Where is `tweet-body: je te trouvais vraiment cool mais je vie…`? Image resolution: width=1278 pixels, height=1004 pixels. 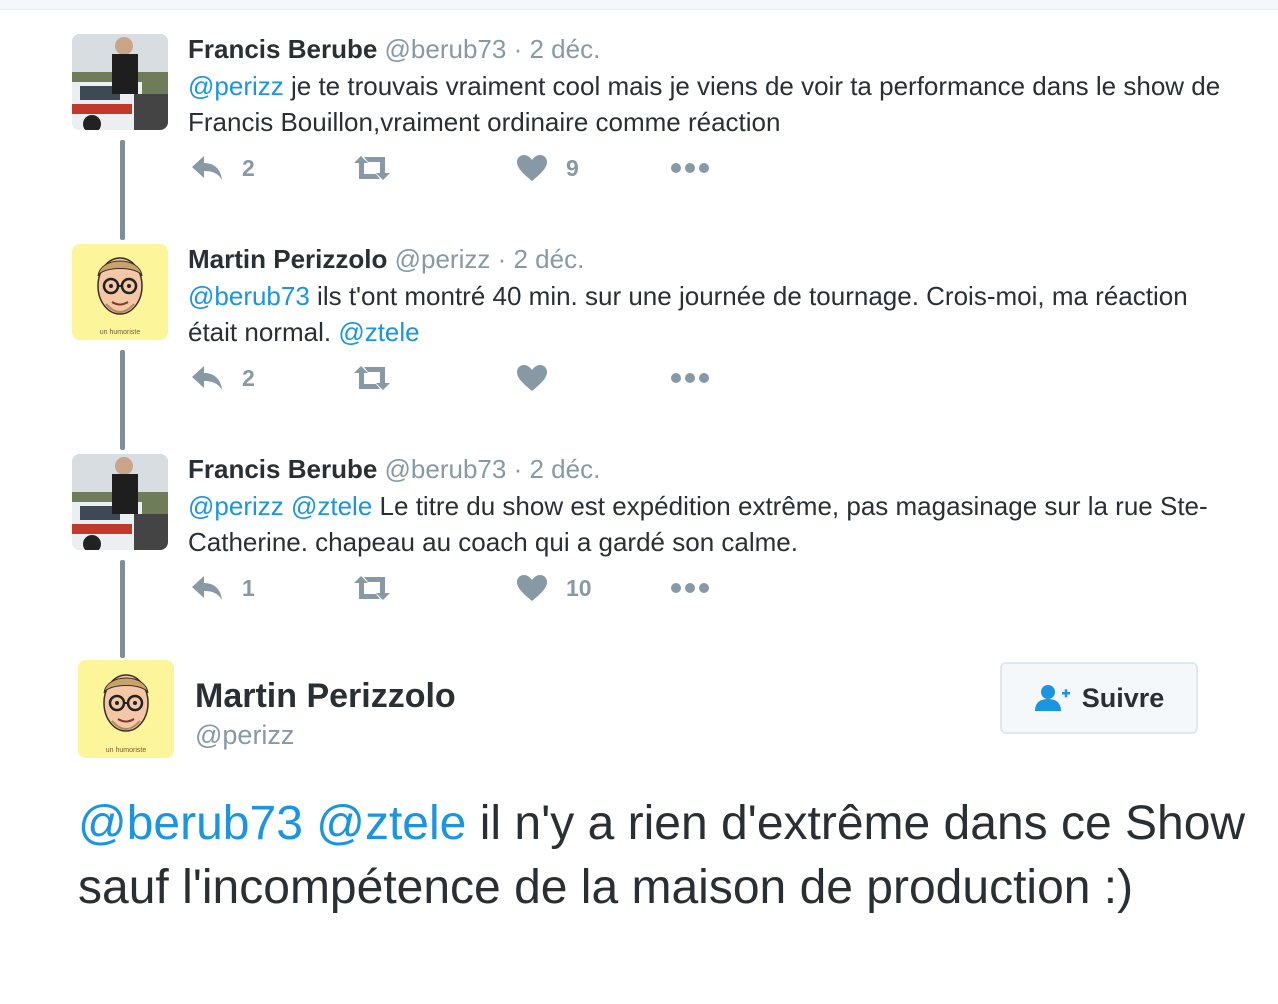 tweet-body: je te trouvais vraiment cool mais je vie… is located at coordinates (704, 104).